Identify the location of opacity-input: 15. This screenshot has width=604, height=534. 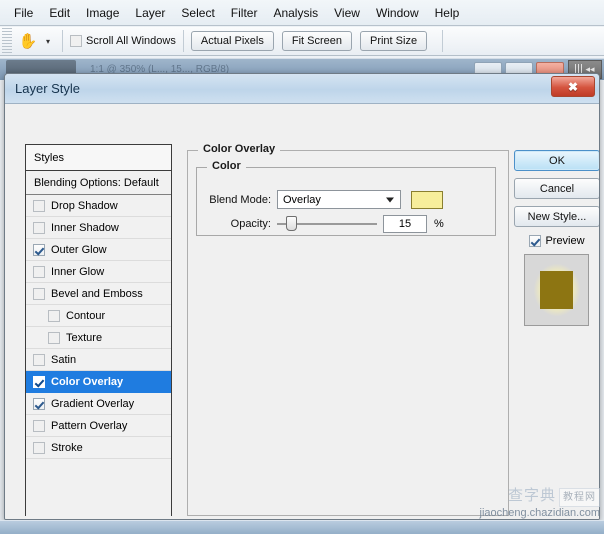
(405, 224).